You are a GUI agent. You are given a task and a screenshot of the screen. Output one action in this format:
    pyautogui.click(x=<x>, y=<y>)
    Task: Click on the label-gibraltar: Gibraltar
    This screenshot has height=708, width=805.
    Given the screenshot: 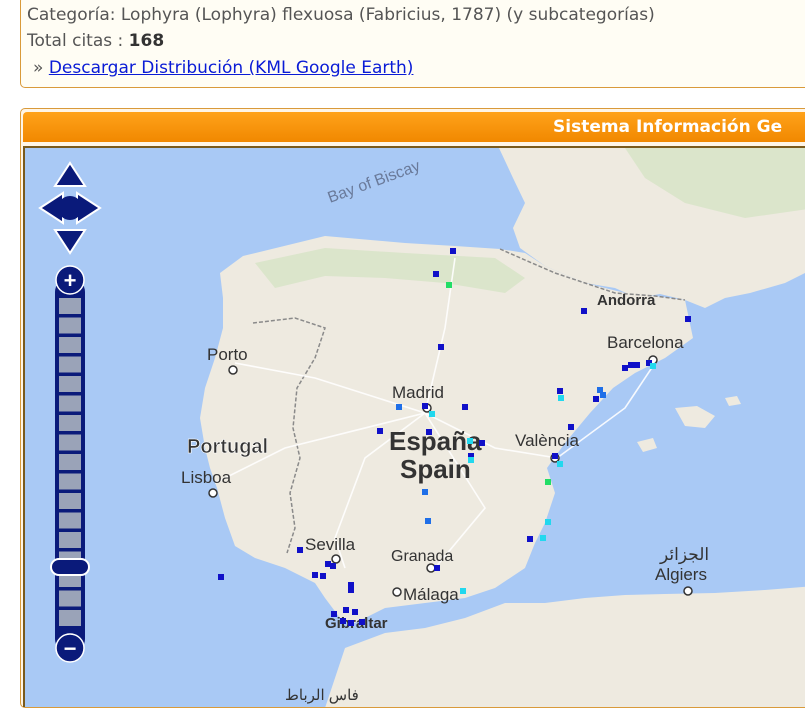 What is the action you would take?
    pyautogui.click(x=356, y=623)
    